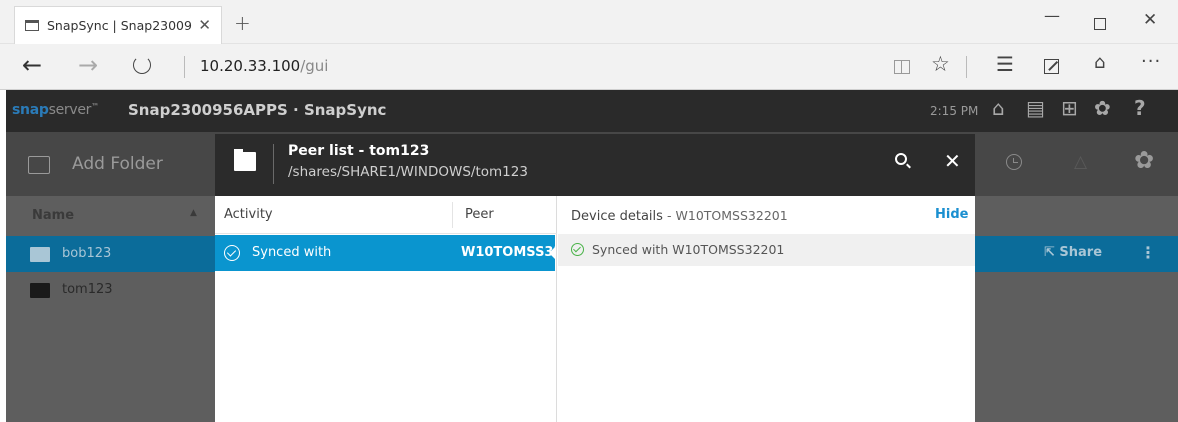 The image size is (1178, 422). Describe the element at coordinates (1148, 252) in the screenshot. I see `more-options-icon: ⋮` at that location.